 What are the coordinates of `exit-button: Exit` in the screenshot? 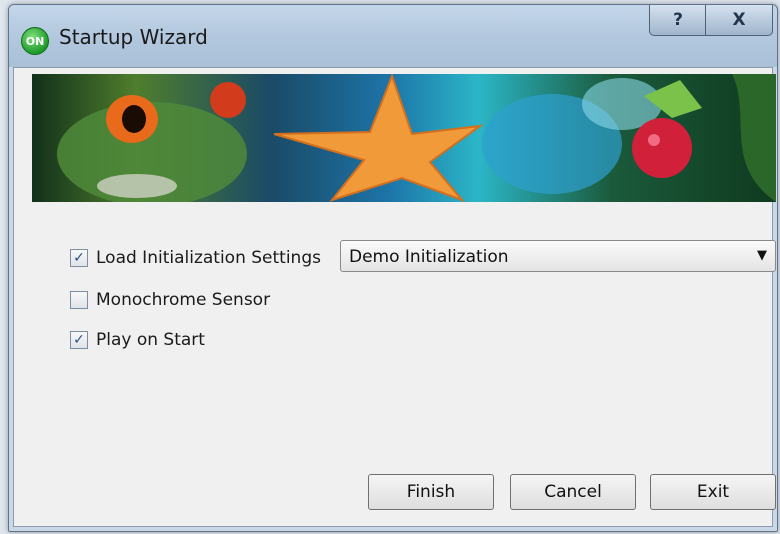 It's located at (713, 492).